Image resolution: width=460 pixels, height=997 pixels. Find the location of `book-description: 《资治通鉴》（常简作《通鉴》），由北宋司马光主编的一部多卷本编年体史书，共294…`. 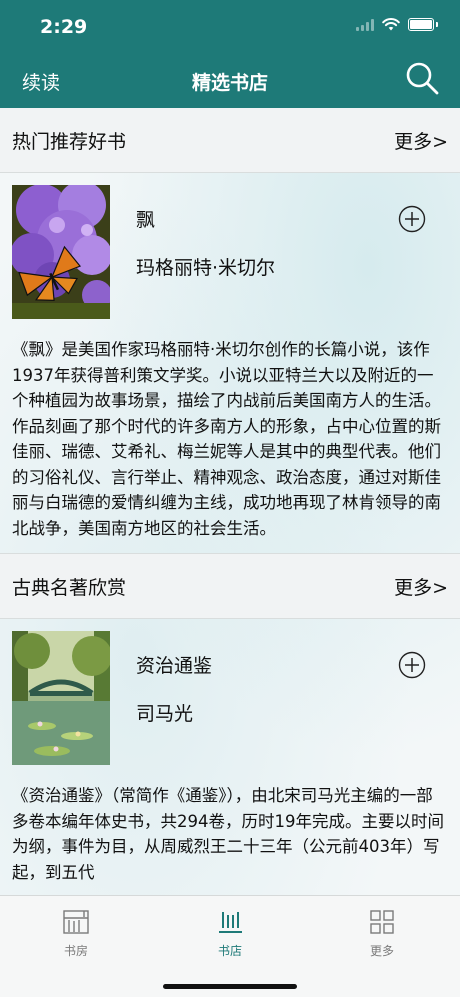

book-description: 《资治通鉴》（常简作《通鉴》），由北宋司马光主编的一部多卷本编年体史书，共294… is located at coordinates (230, 832).